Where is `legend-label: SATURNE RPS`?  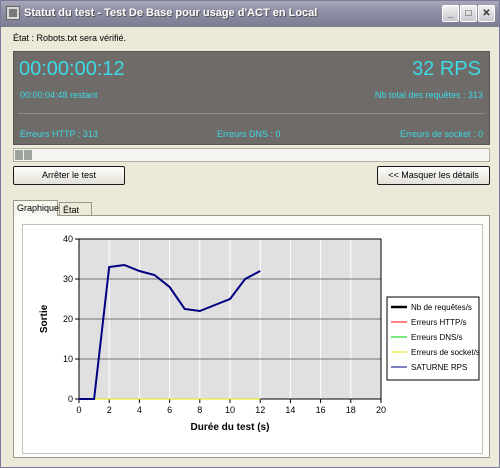
legend-label: SATURNE RPS is located at coordinates (439, 367).